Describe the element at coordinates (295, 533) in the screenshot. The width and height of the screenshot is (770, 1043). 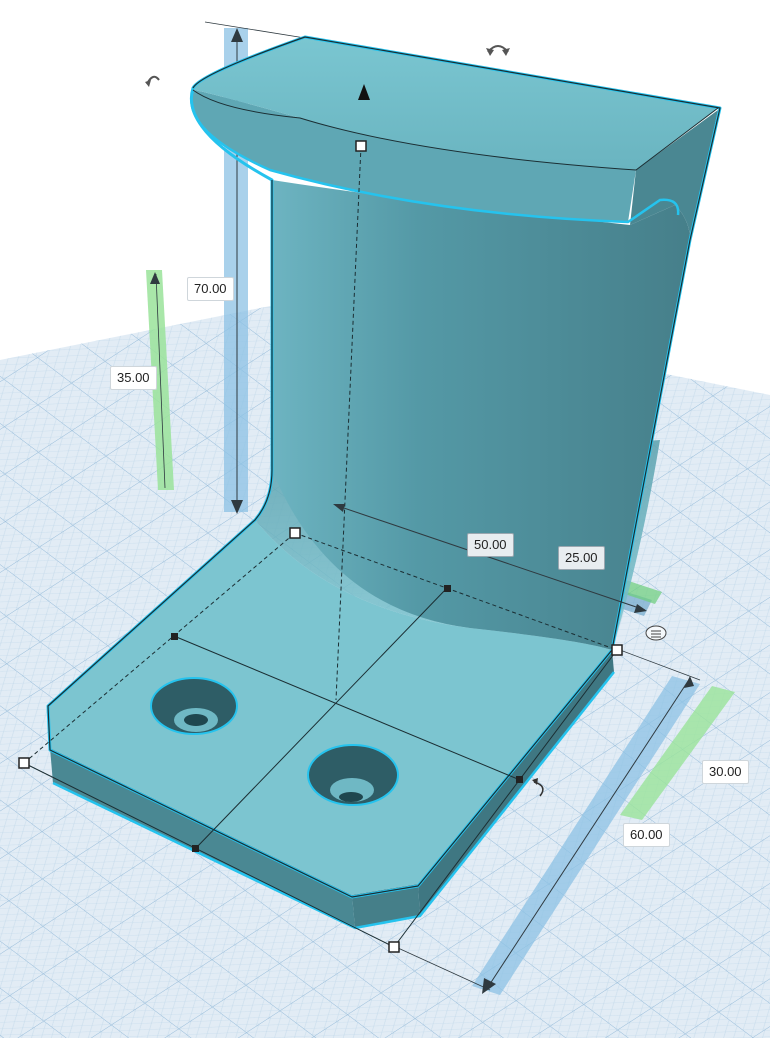
I see `handle-corner-back-left` at that location.